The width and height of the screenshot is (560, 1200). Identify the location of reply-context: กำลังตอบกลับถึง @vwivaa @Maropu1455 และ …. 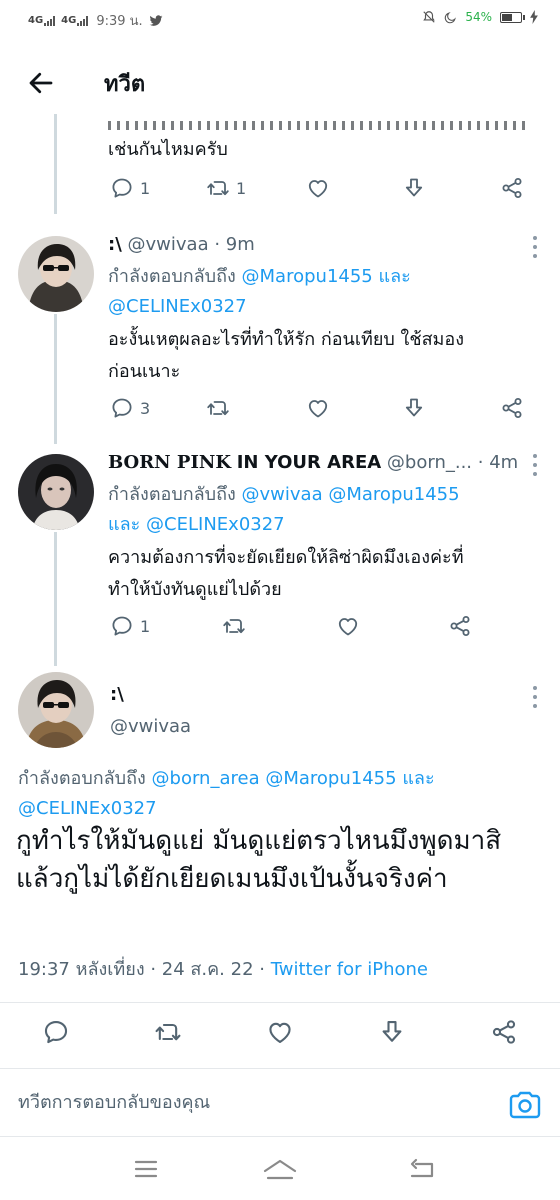
(284, 509).